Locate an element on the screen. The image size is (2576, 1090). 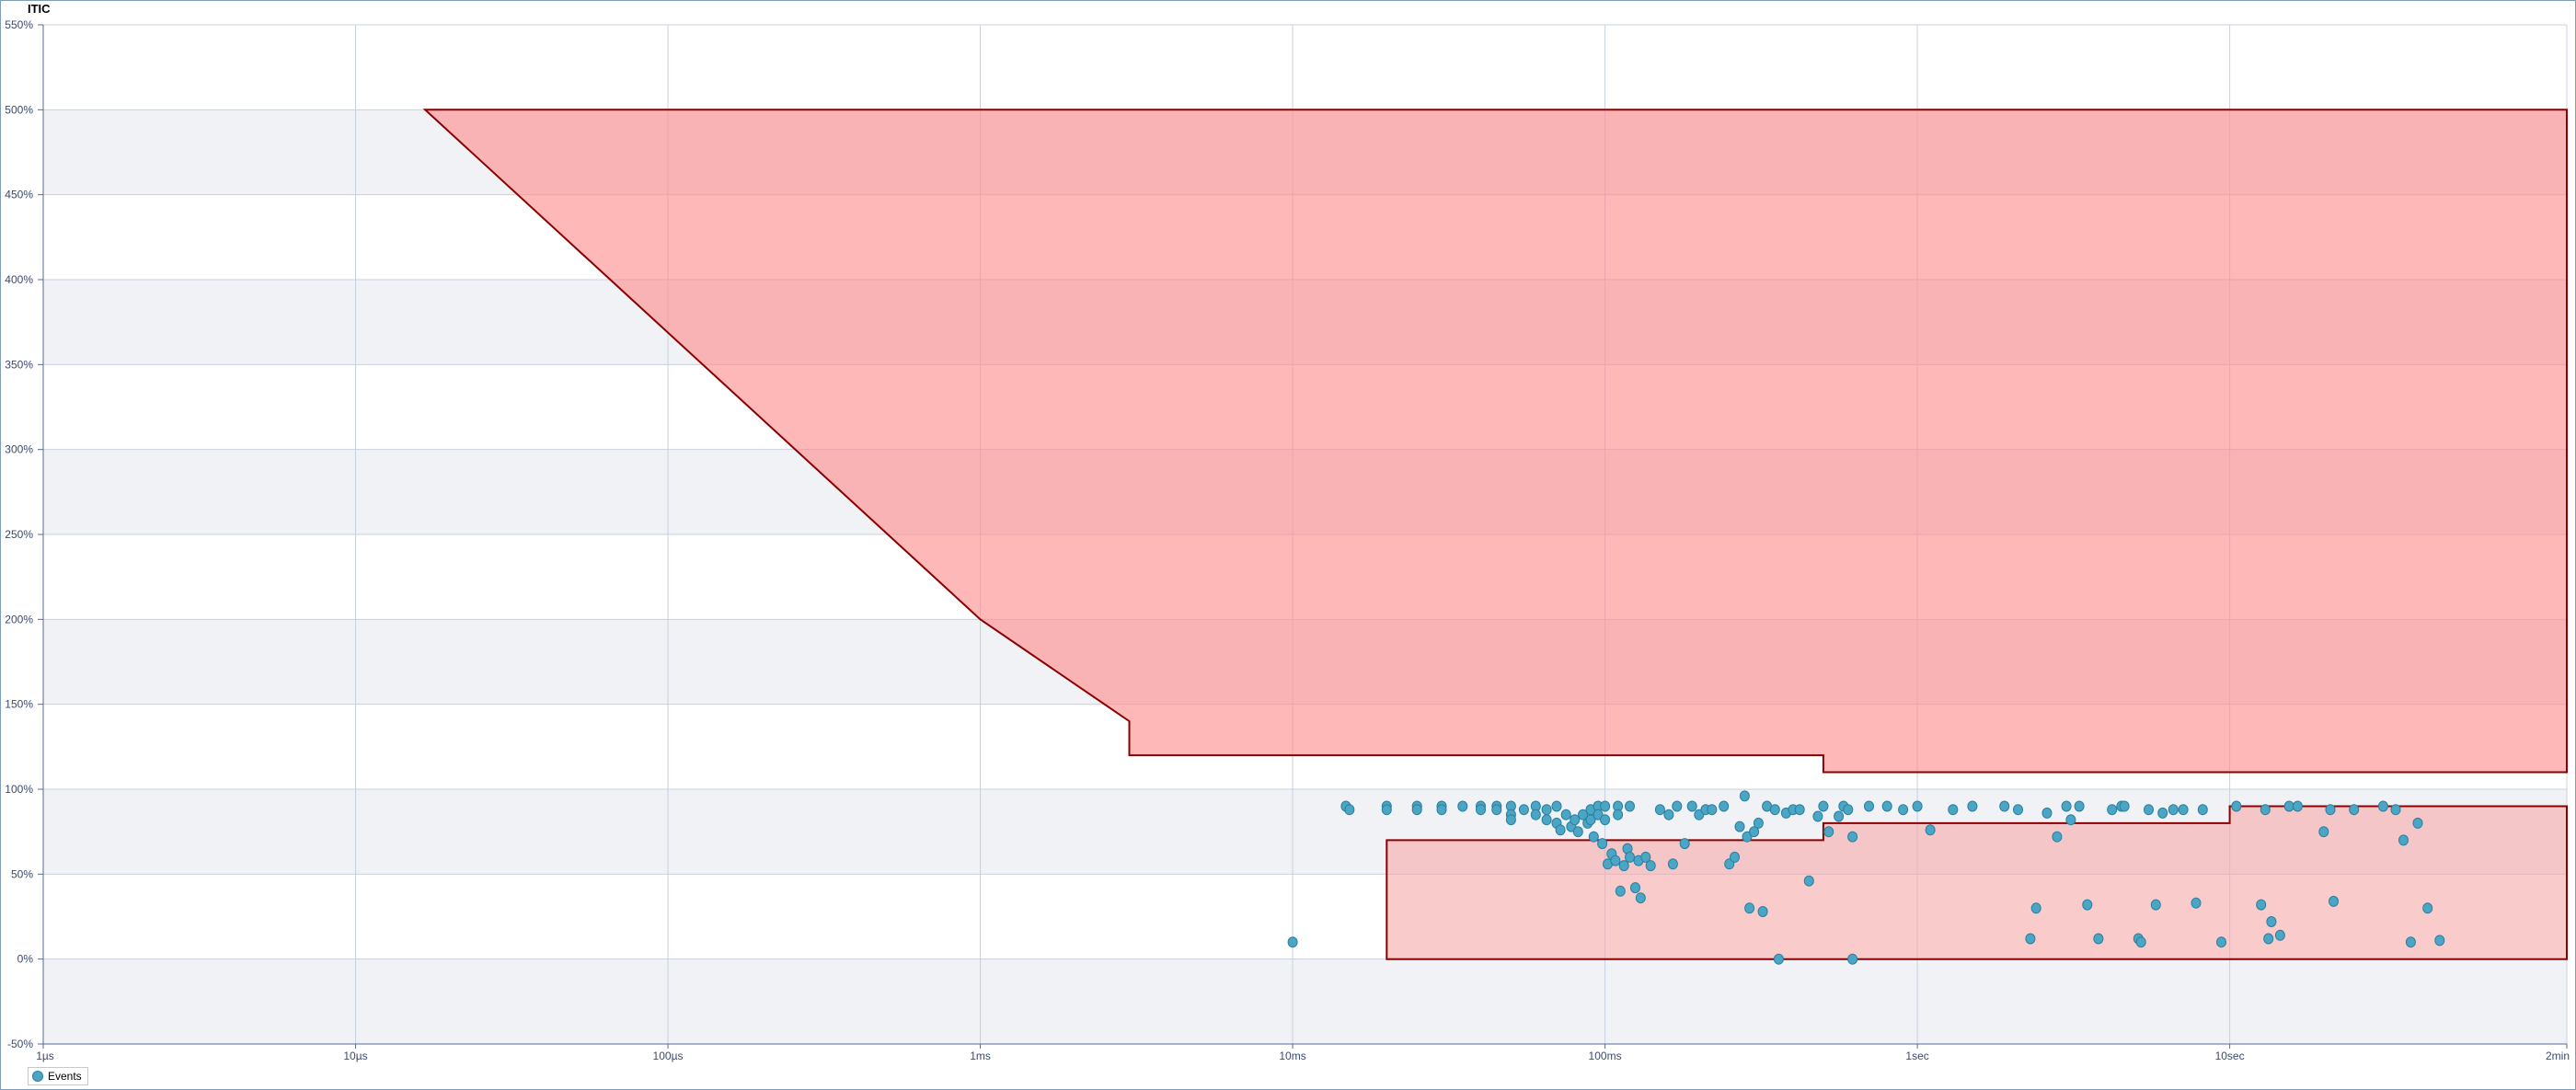
y-tick-label: 350% is located at coordinates (19, 364).